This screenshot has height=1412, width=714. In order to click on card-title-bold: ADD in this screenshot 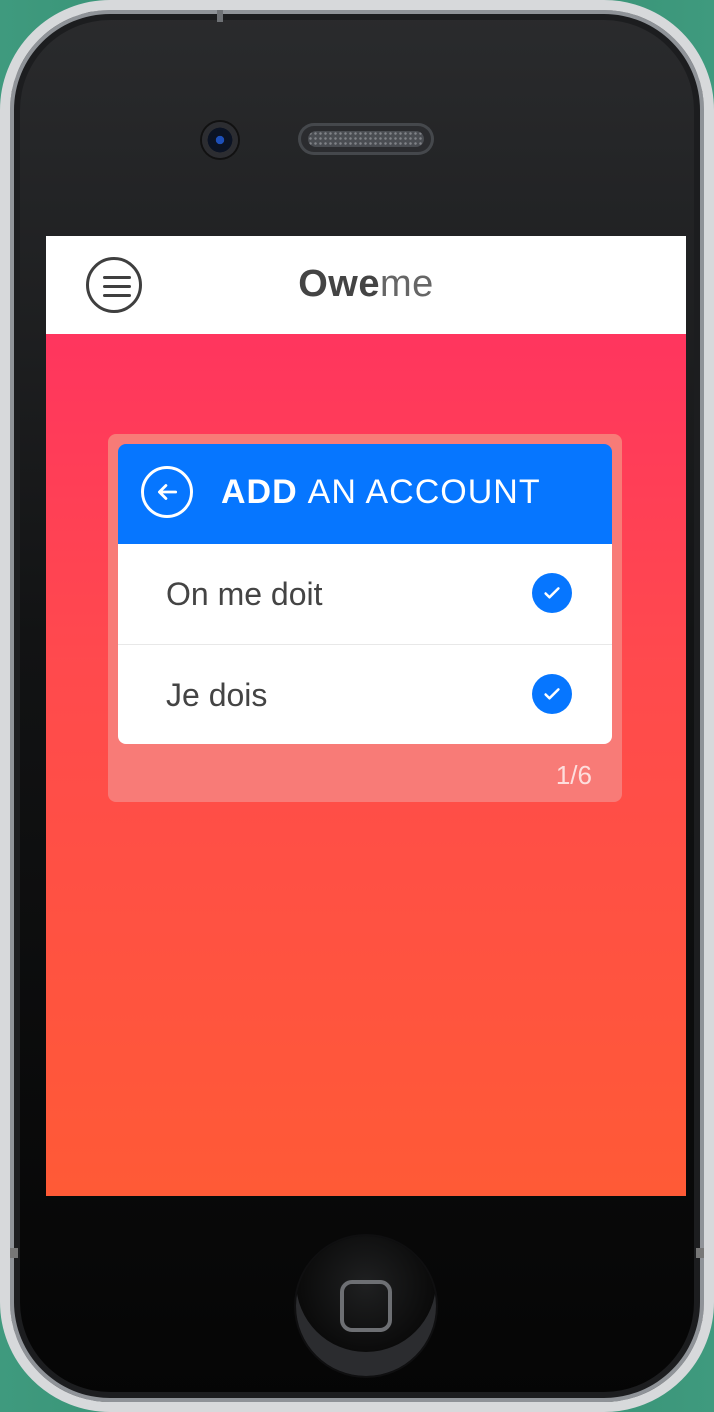, I will do `click(259, 492)`.